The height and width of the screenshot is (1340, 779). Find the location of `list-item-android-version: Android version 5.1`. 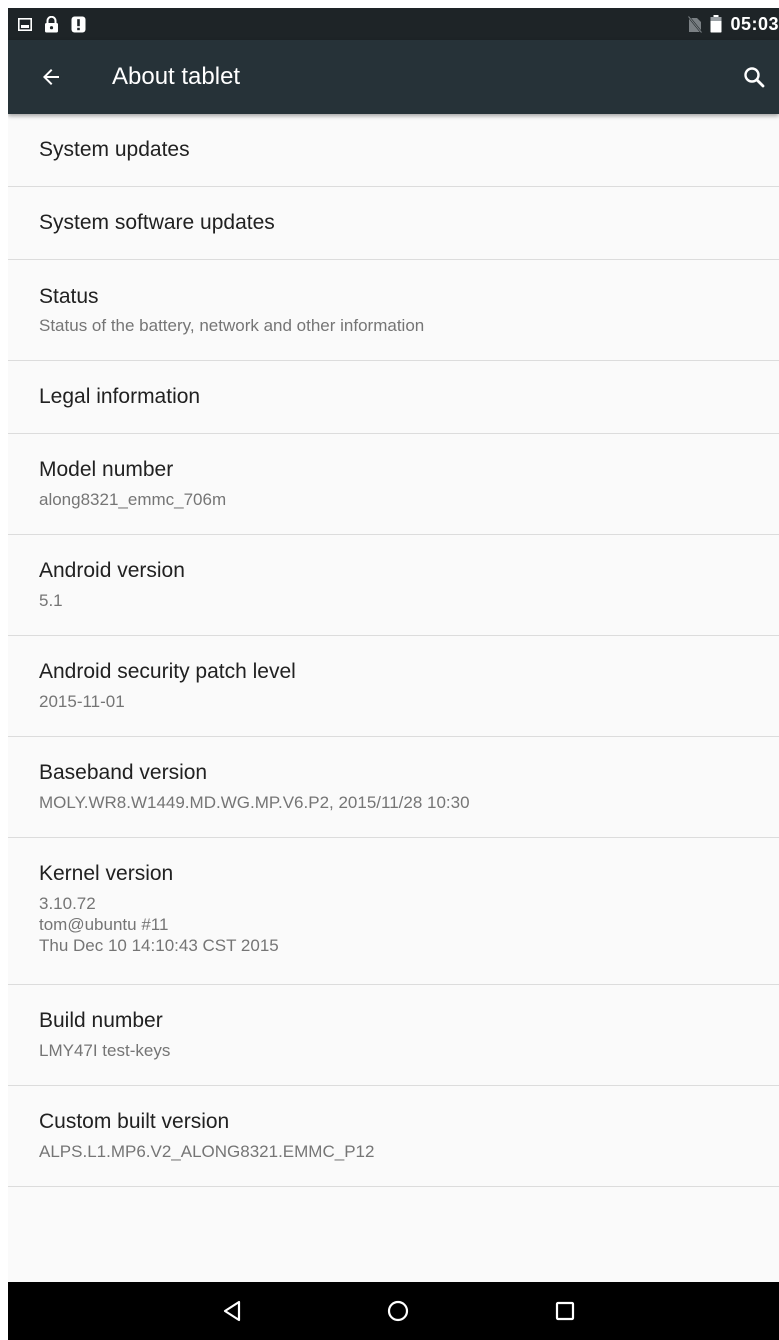

list-item-android-version: Android version 5.1 is located at coordinates (393, 585).